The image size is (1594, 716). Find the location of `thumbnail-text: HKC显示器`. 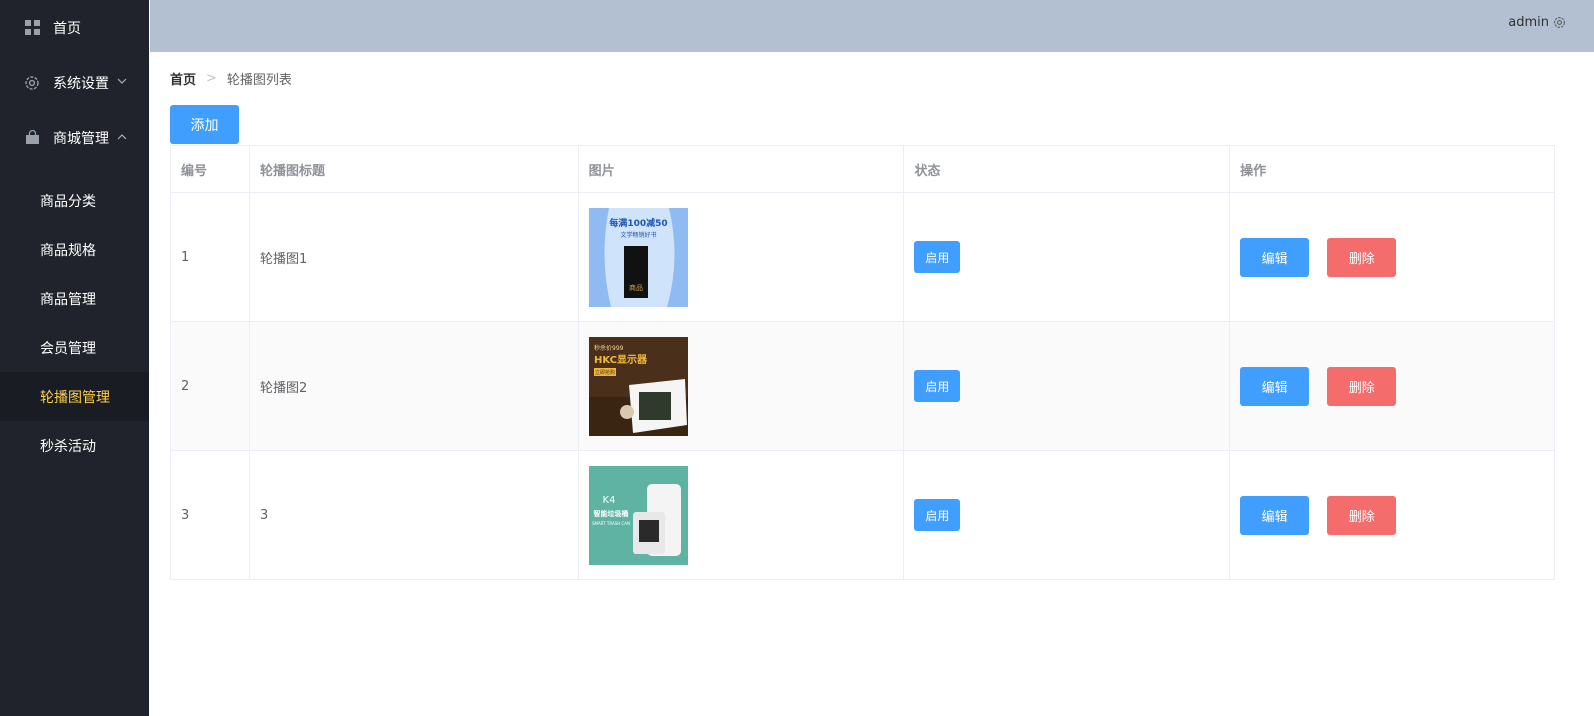

thumbnail-text: HKC显示器 is located at coordinates (621, 360).